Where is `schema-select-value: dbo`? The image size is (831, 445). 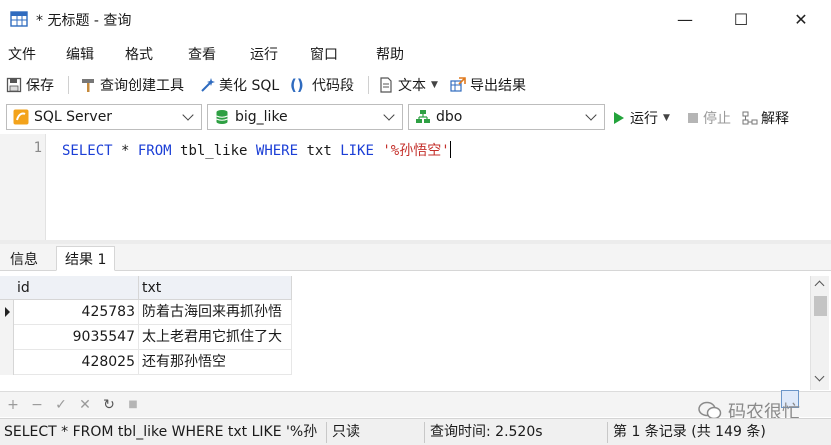
schema-select-value: dbo is located at coordinates (449, 117).